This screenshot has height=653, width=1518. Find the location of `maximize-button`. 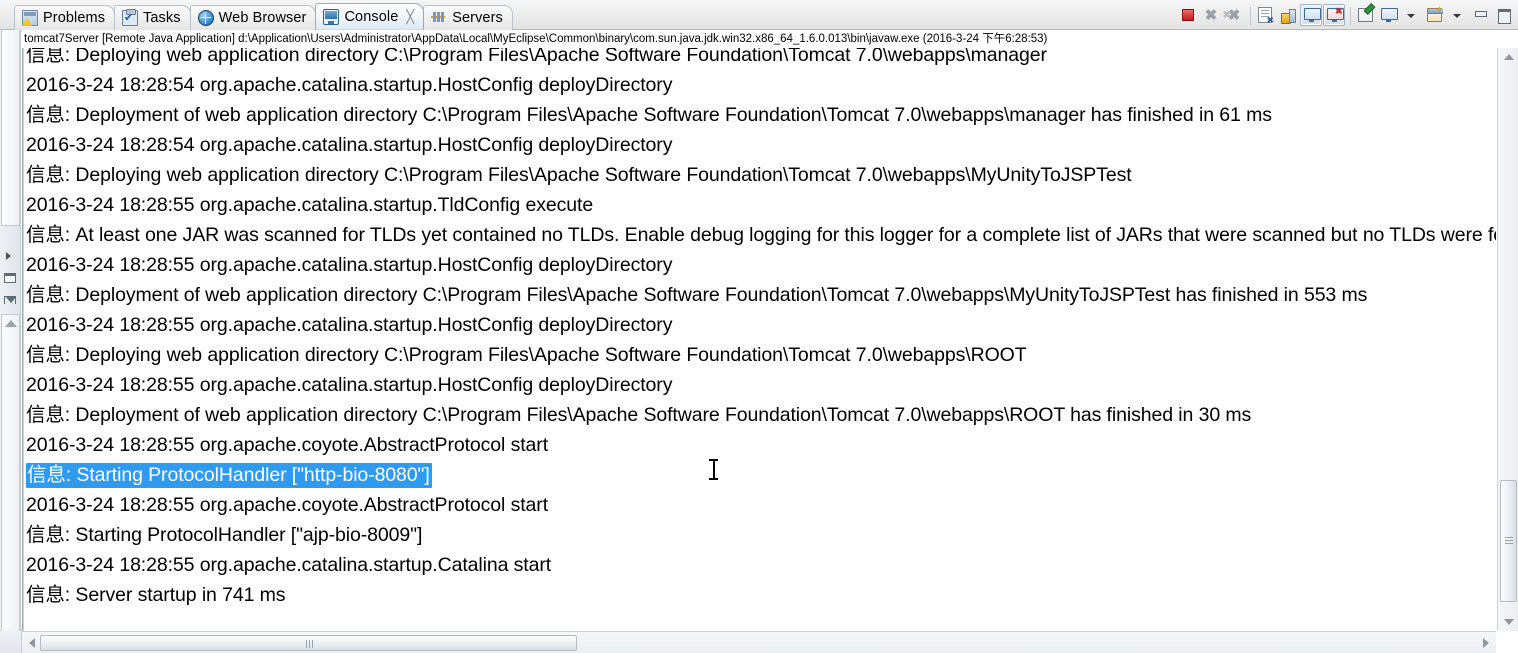

maximize-button is located at coordinates (1503, 15).